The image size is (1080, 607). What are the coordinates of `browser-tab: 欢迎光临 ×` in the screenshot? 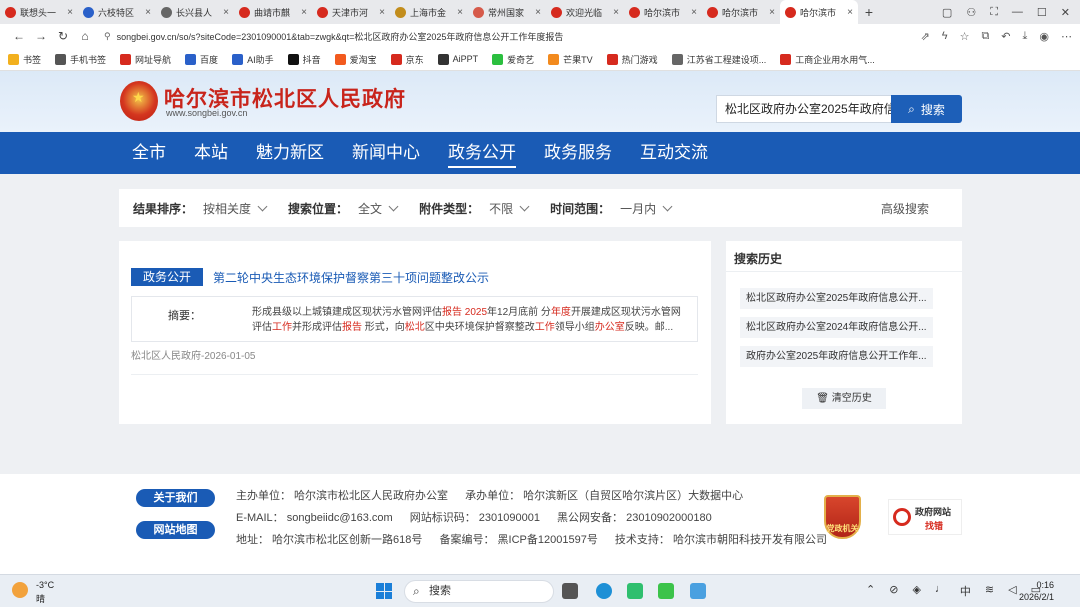 It's located at (585, 12).